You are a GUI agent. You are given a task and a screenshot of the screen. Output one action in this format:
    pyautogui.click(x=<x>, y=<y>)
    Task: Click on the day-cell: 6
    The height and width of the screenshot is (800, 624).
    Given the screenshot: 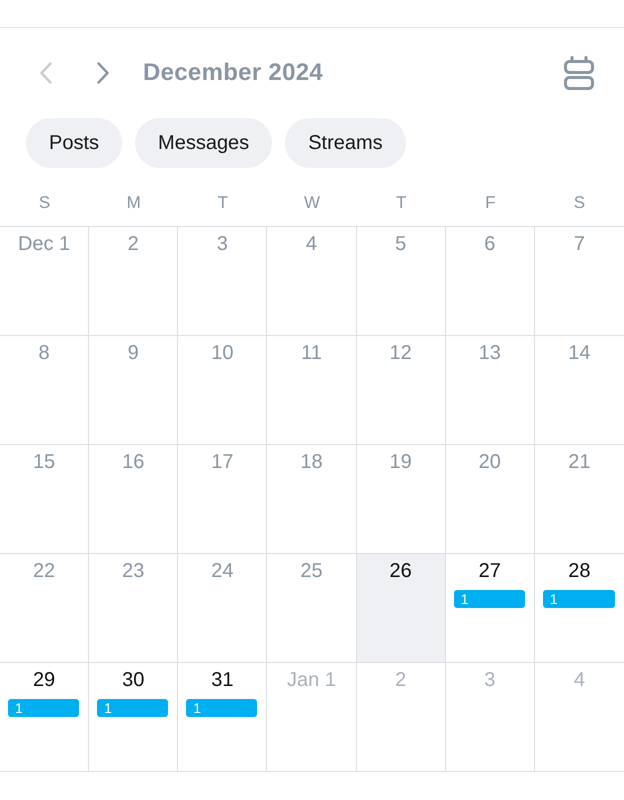 What is the action you would take?
    pyautogui.click(x=490, y=281)
    